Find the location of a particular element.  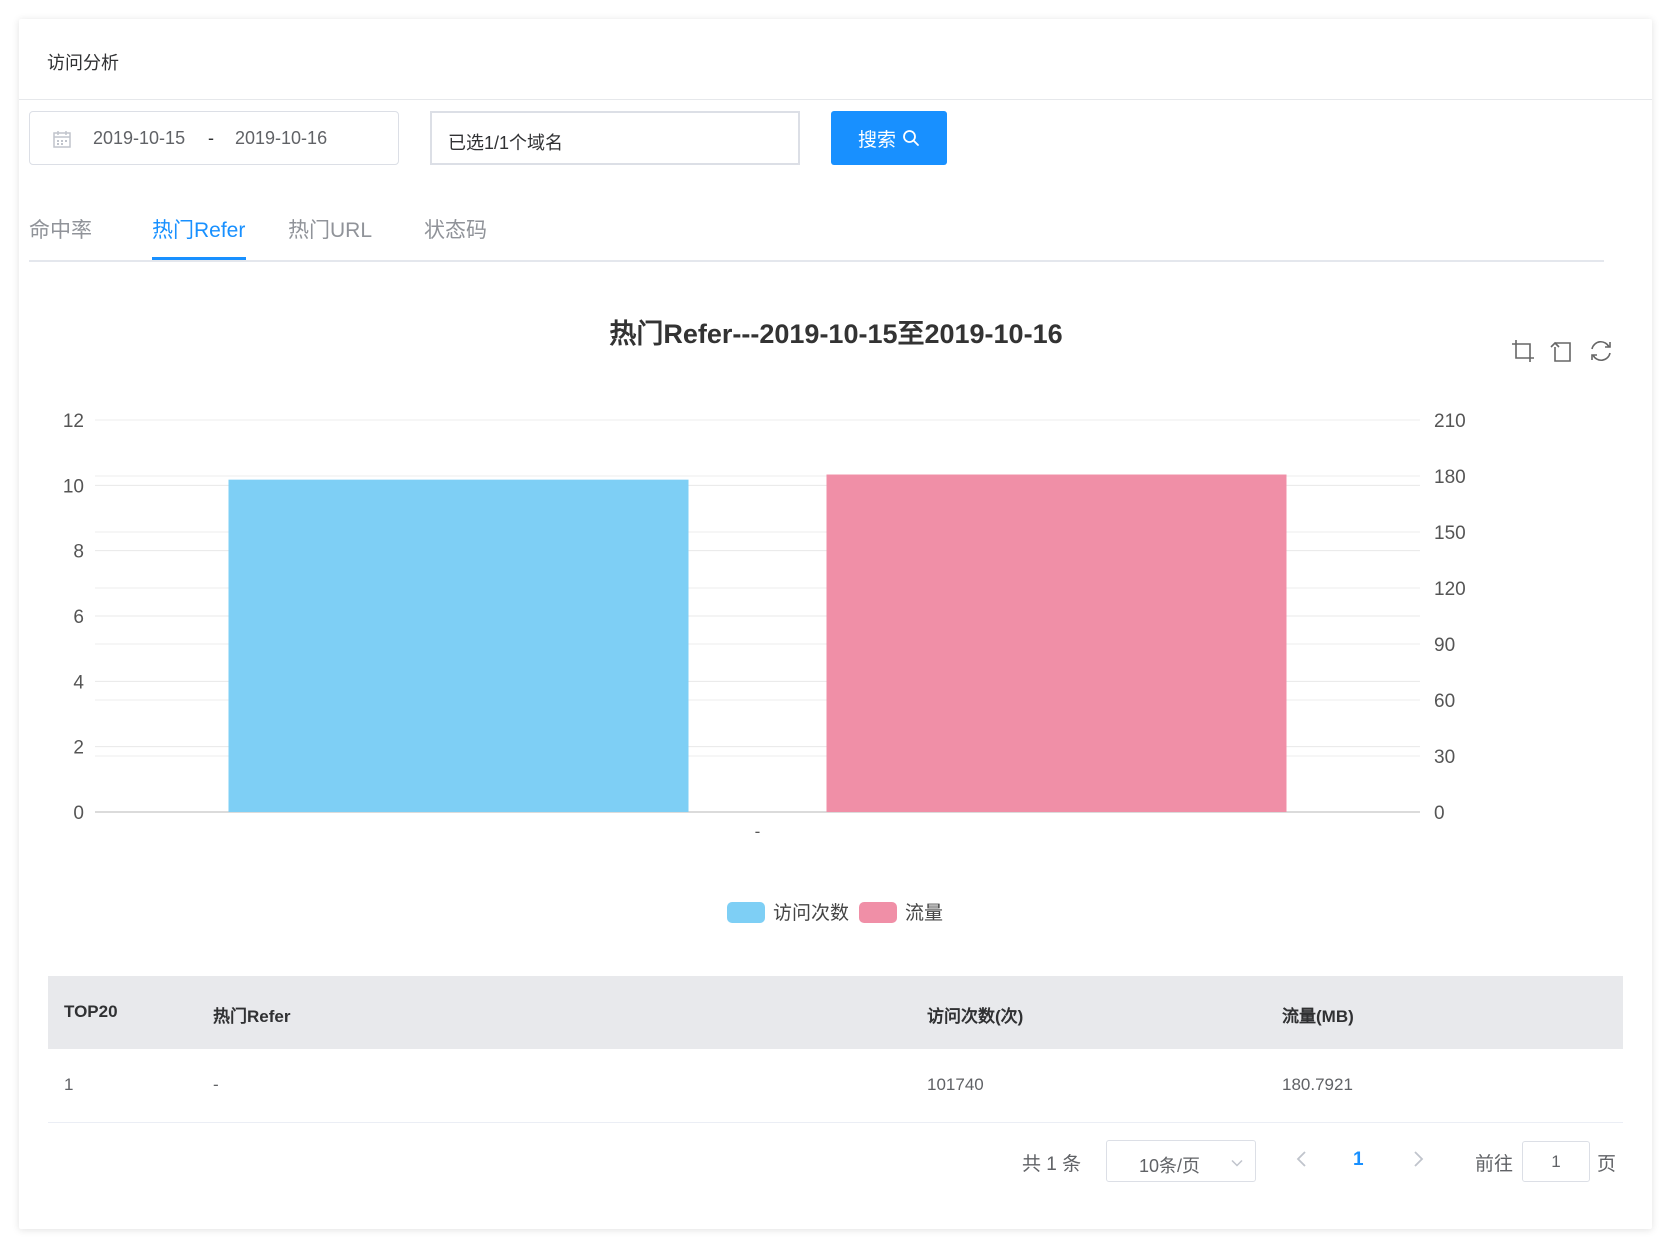

cell-rank: 1 is located at coordinates (69, 1084).